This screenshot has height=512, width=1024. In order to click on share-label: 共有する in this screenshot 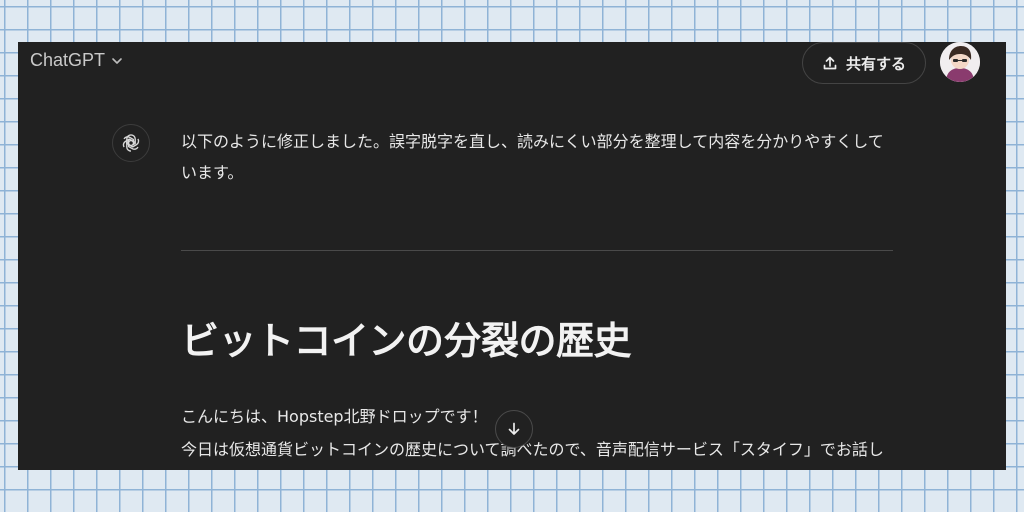, I will do `click(875, 63)`.